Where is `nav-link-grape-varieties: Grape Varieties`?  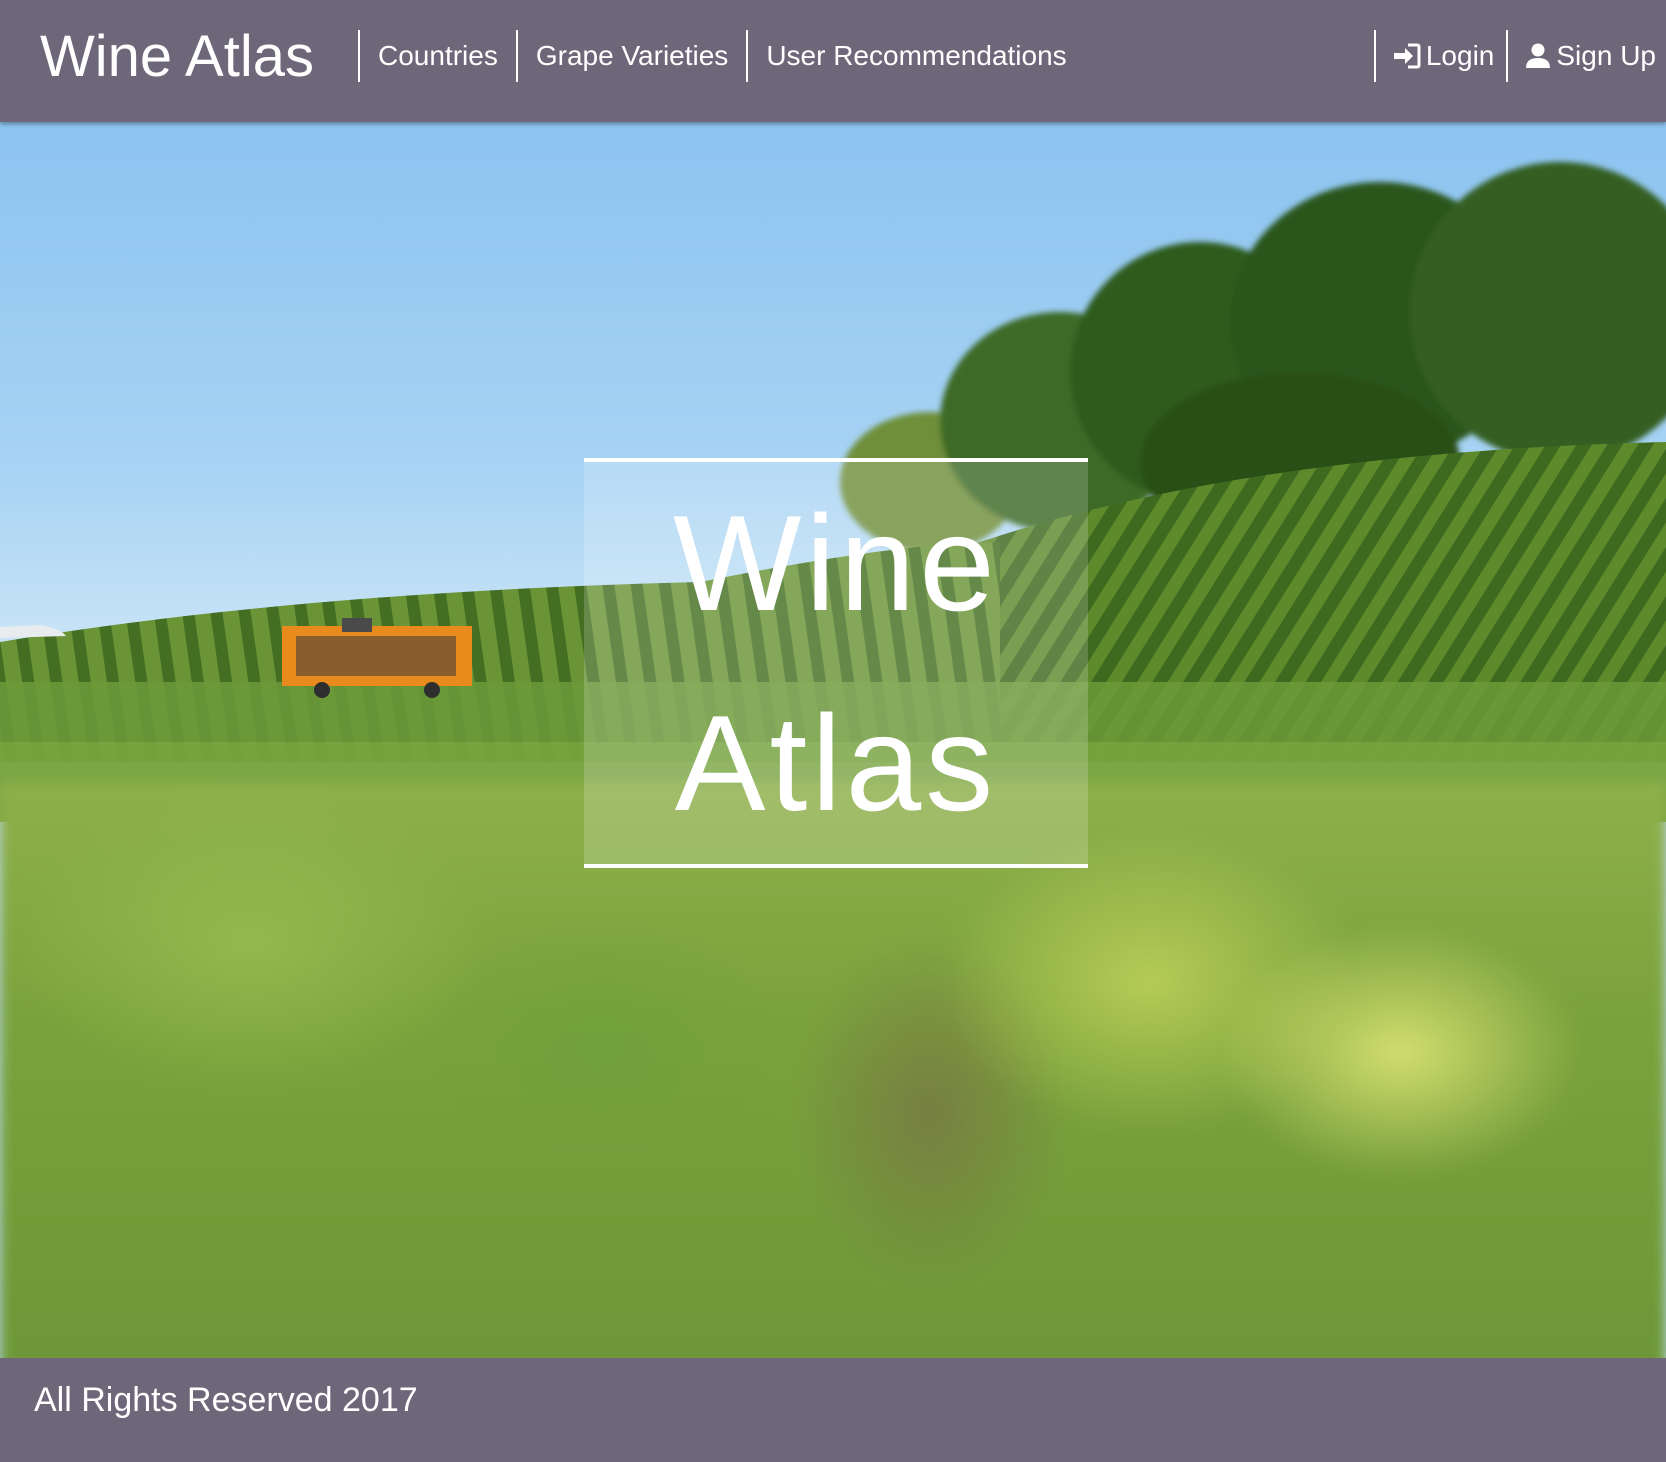 nav-link-grape-varieties: Grape Varieties is located at coordinates (630, 56).